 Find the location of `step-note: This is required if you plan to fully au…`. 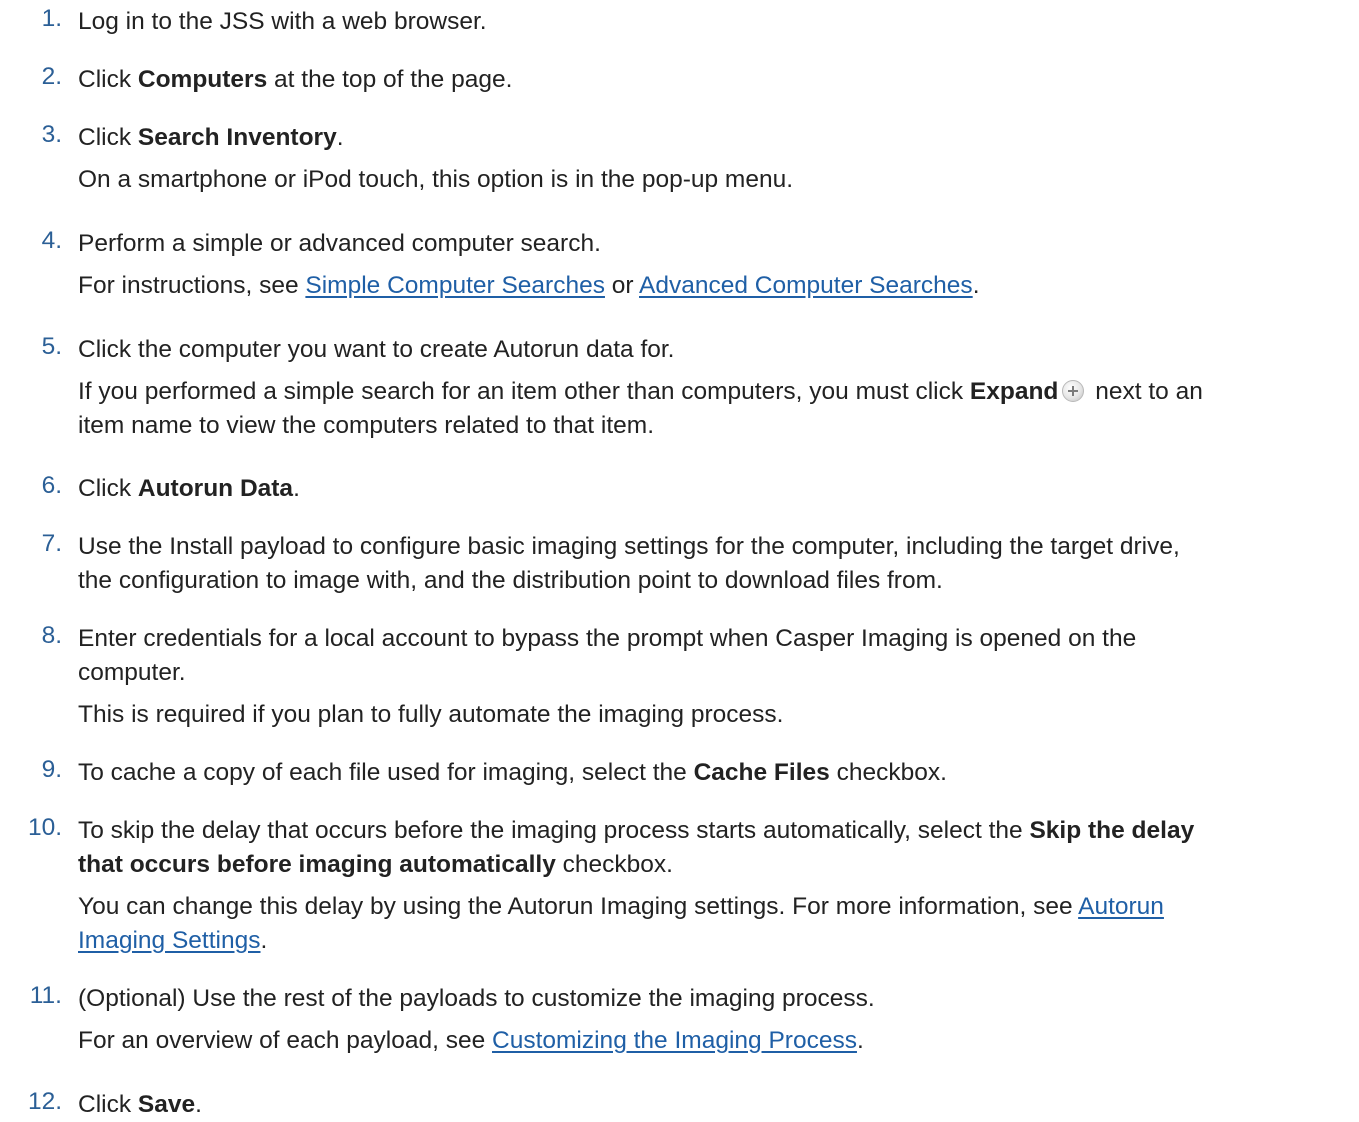

step-note: This is required if you plan to fully au… is located at coordinates (715, 715).